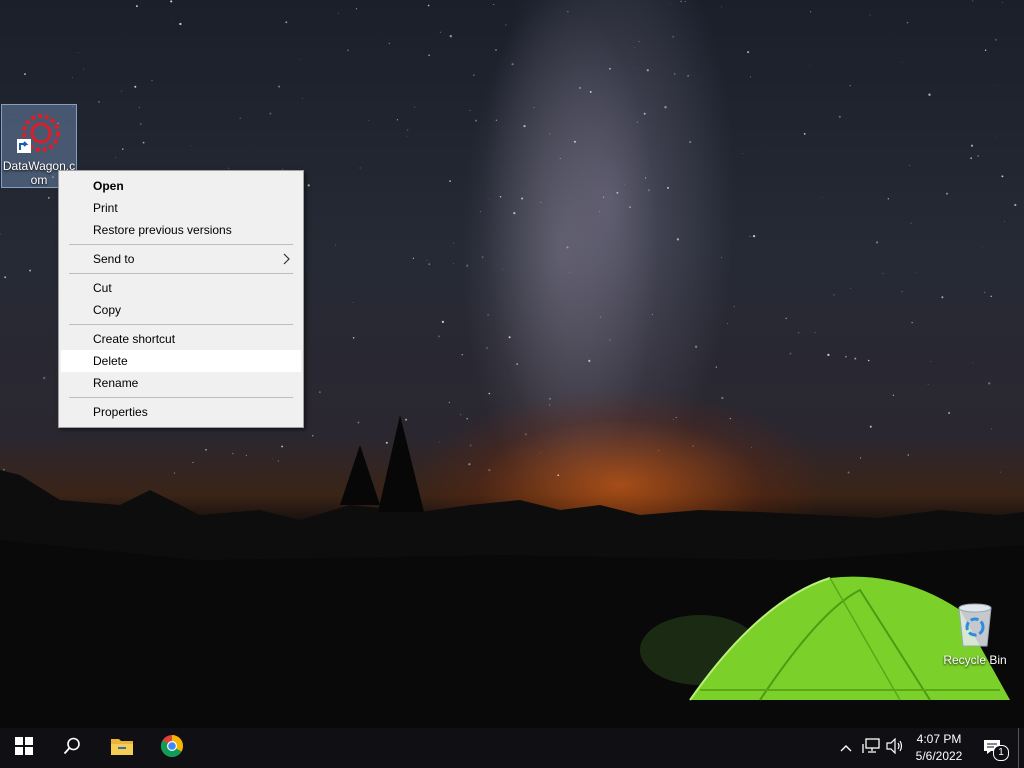 The width and height of the screenshot is (1024, 768). I want to click on search-icon, so click(72, 748).